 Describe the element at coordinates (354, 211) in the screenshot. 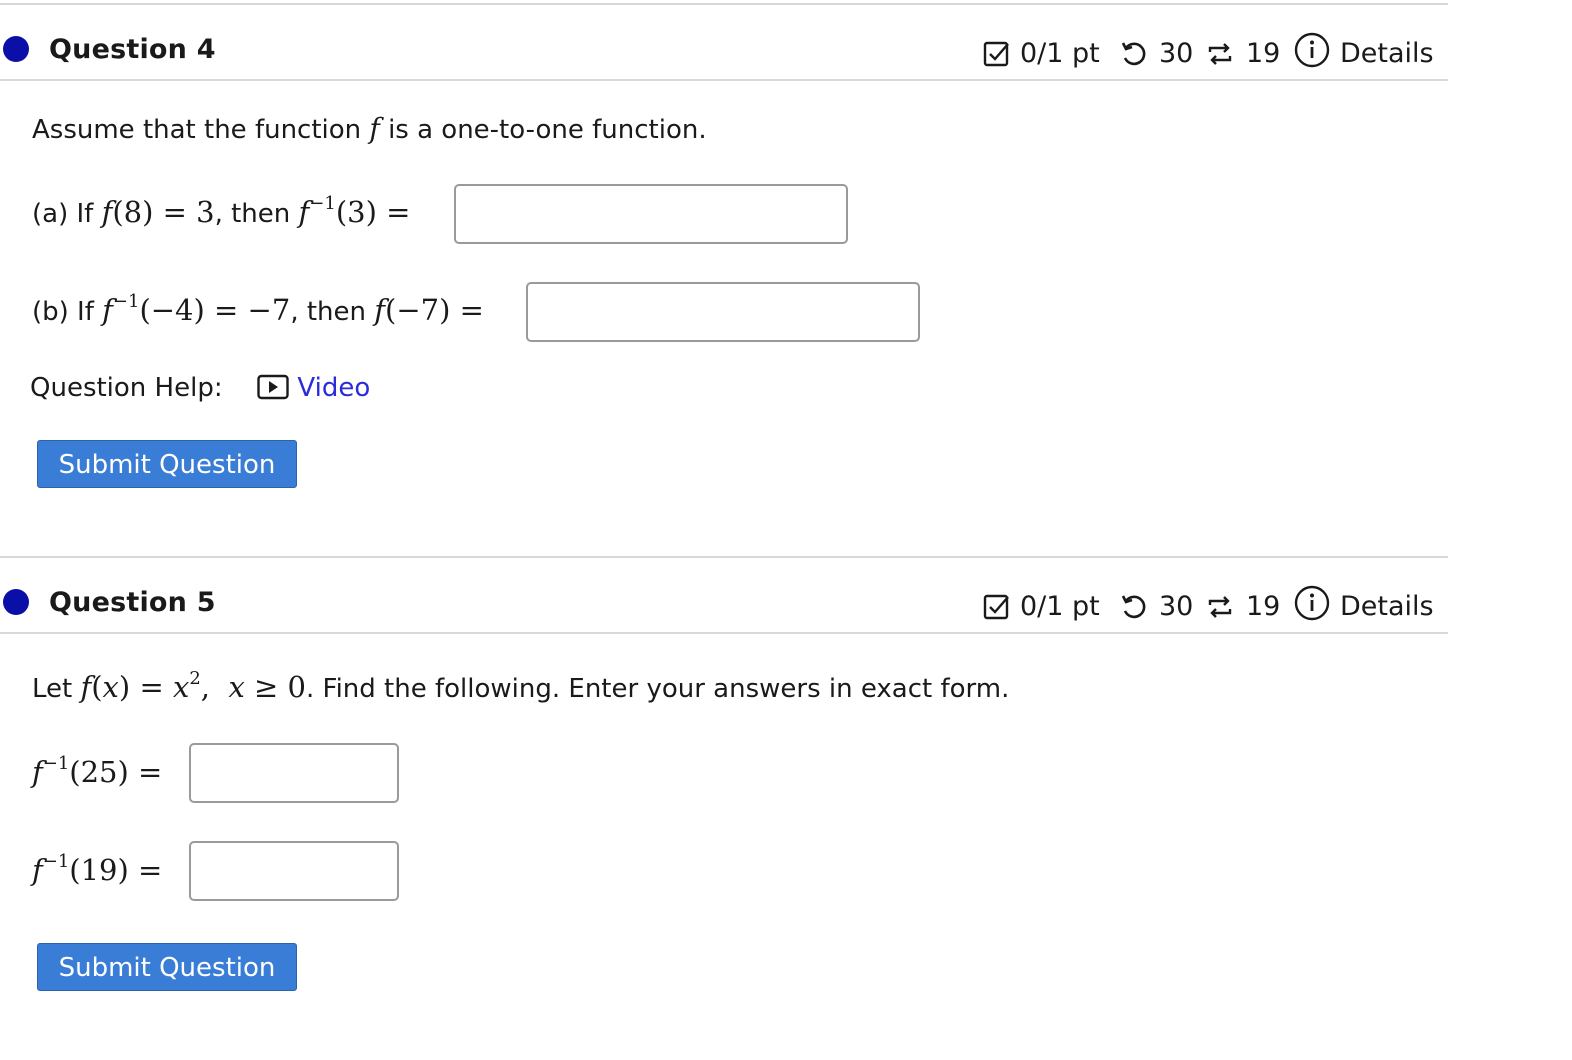

I see `part-a-math-ask: f−1(3) =` at that location.